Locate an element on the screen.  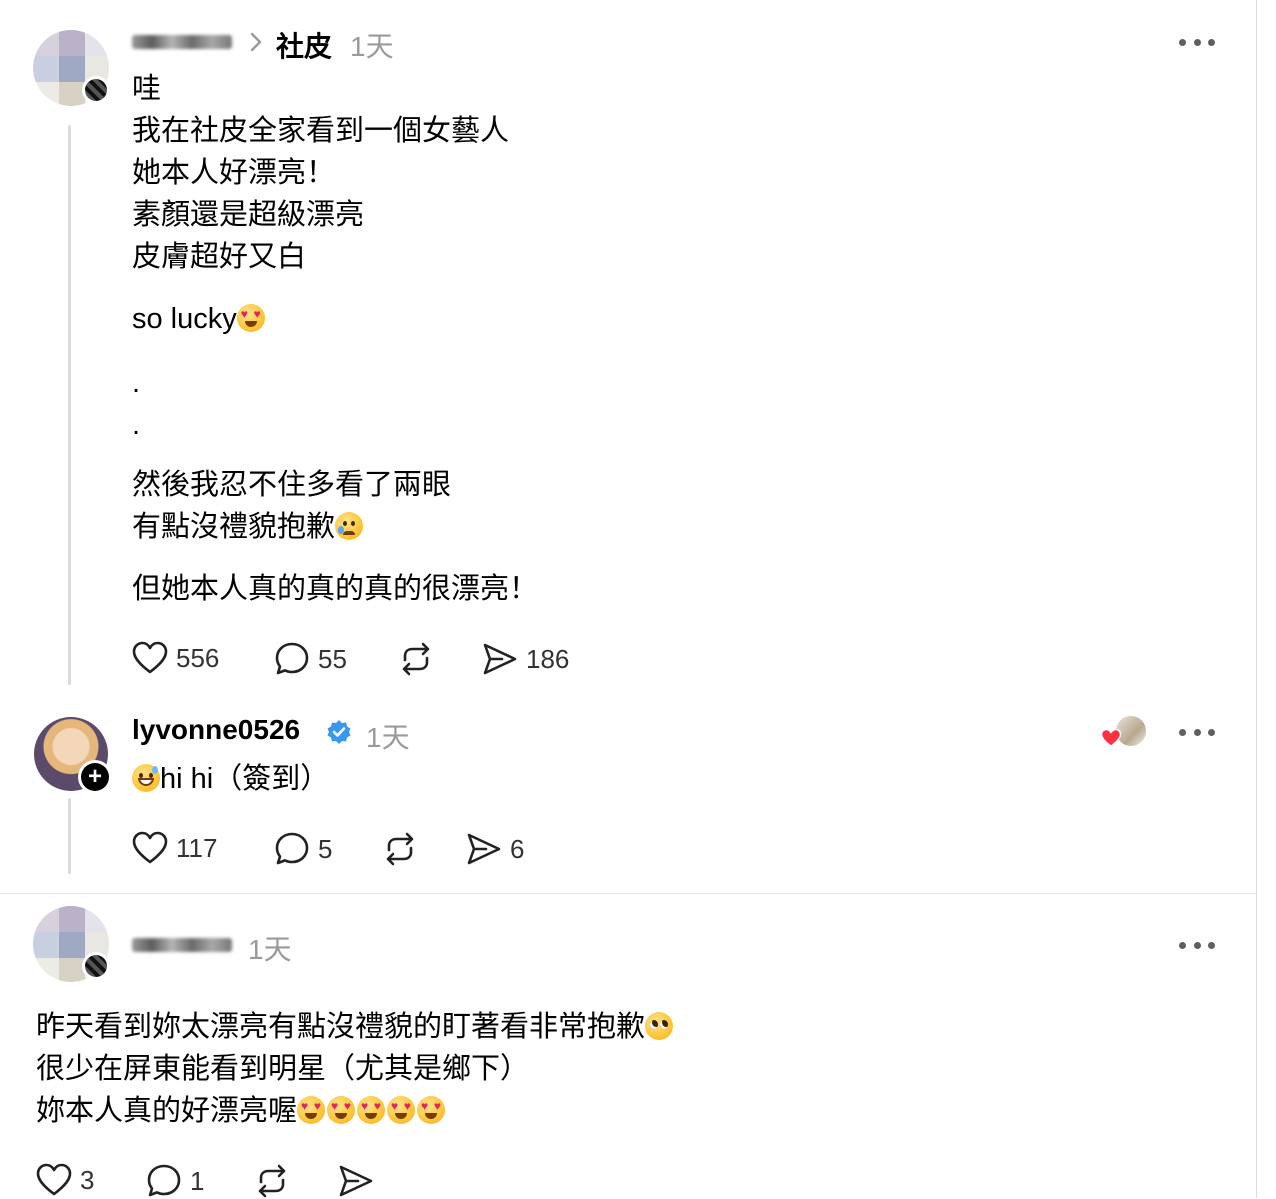
username: lyvonne0526 is located at coordinates (216, 730).